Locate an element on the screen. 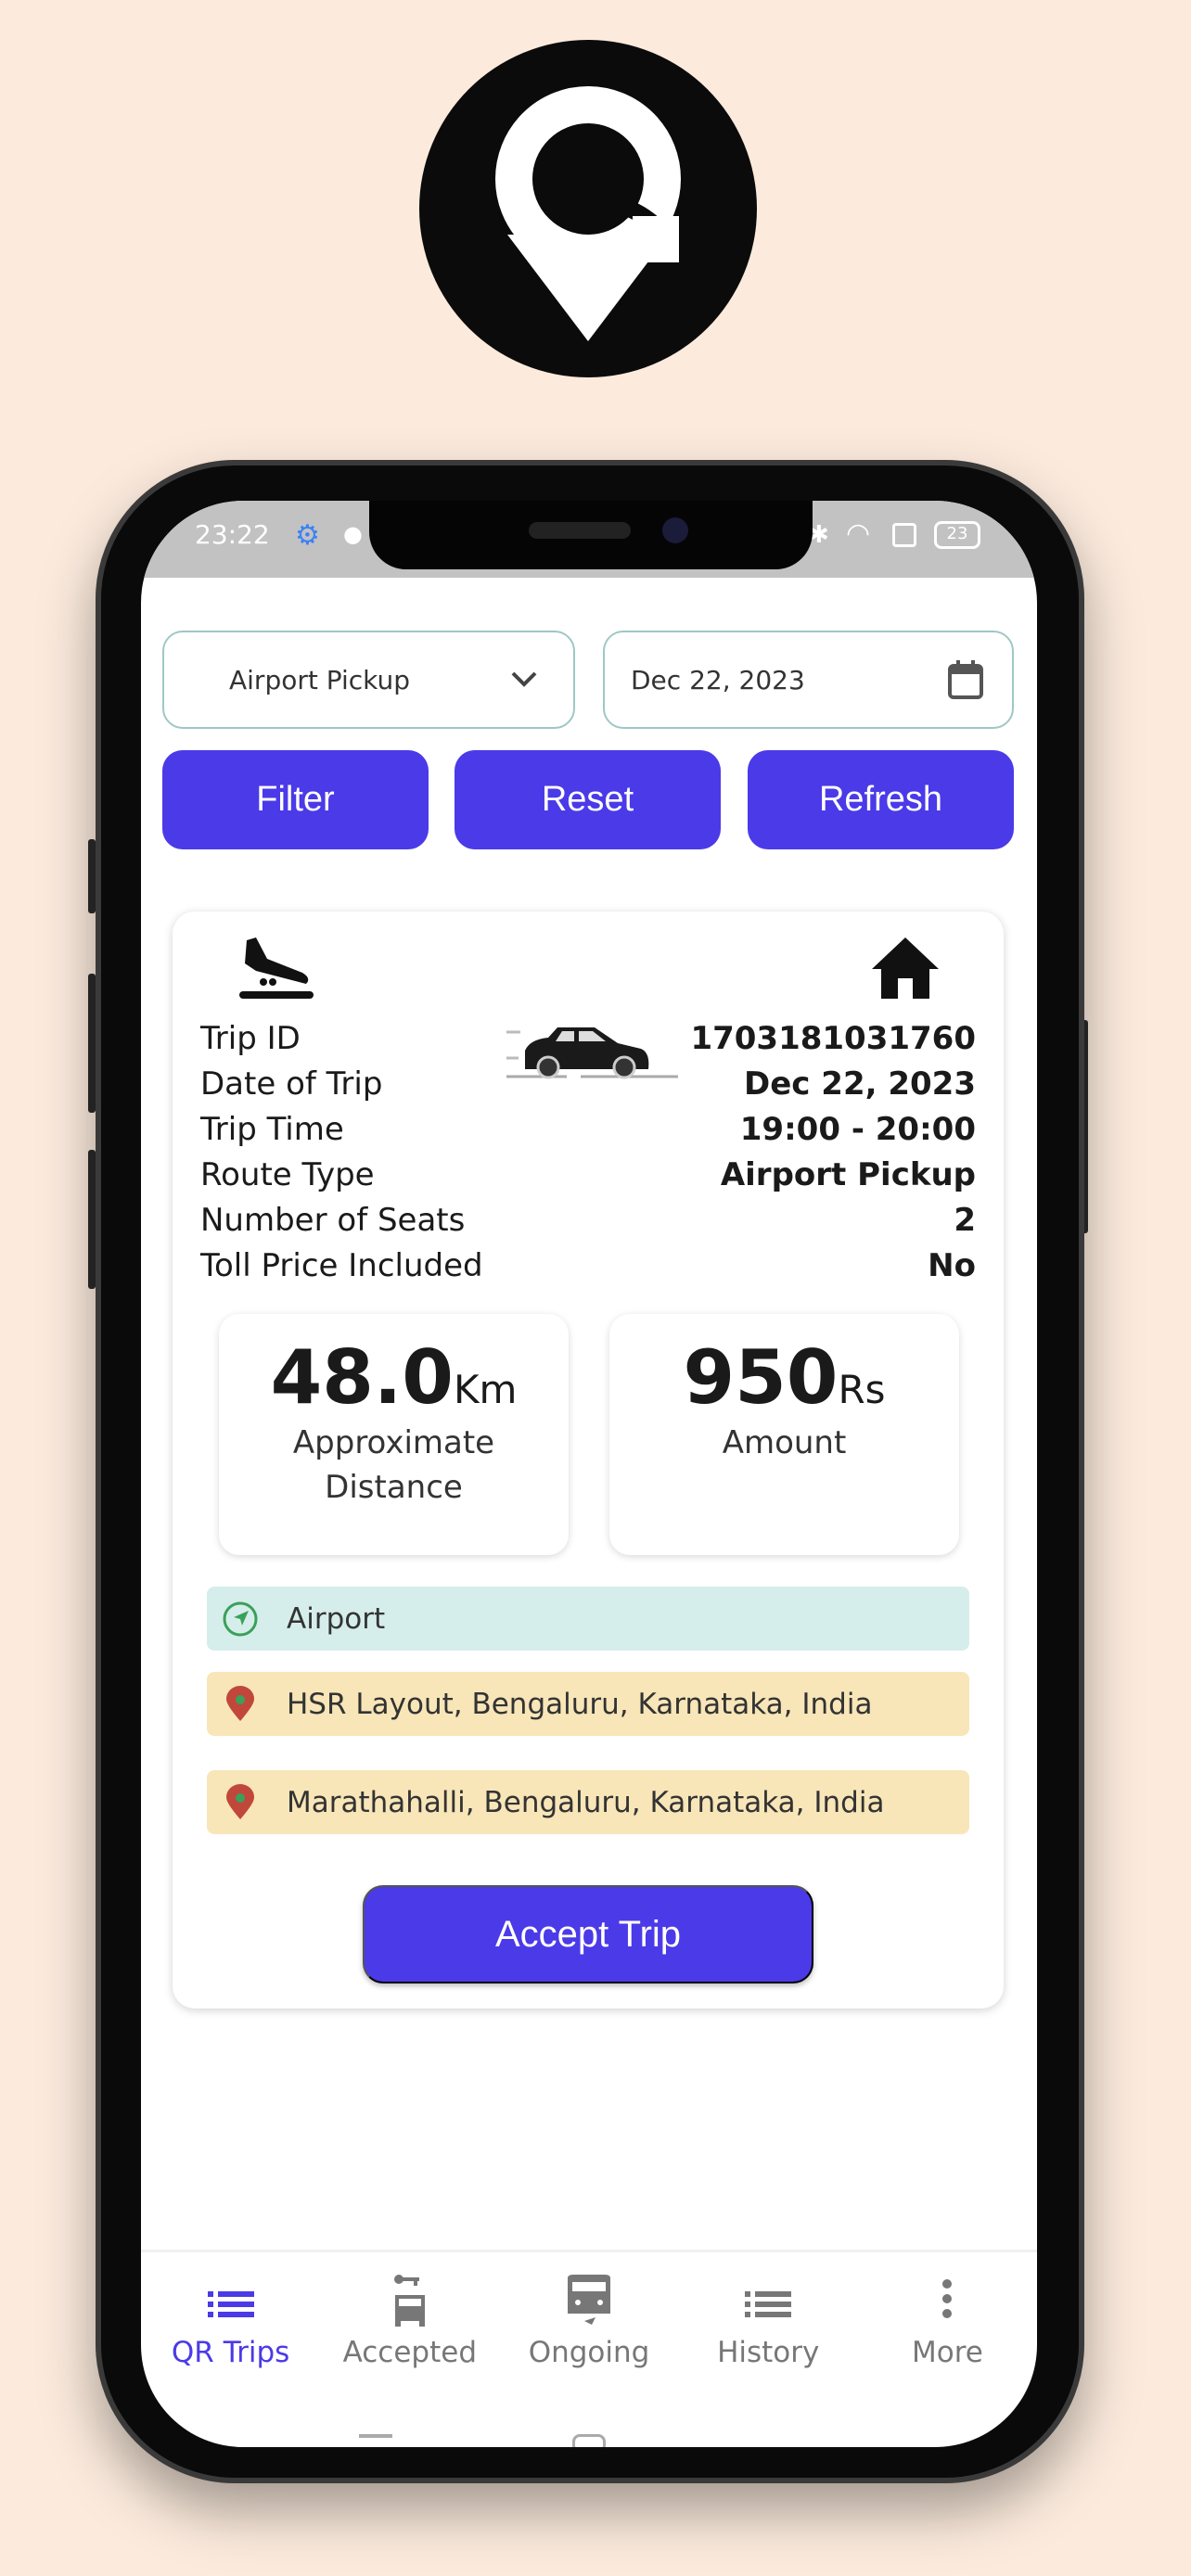  row-label: Trip Time is located at coordinates (272, 1129).